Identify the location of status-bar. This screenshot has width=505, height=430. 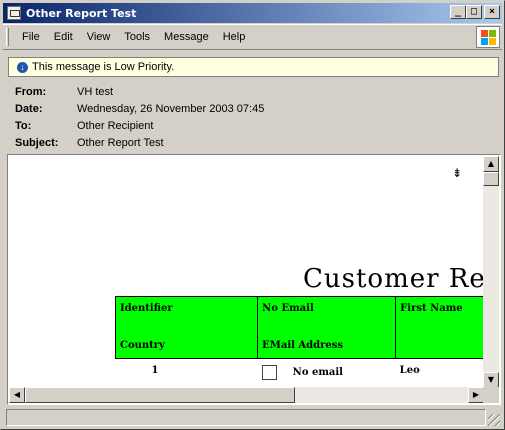
(252, 417).